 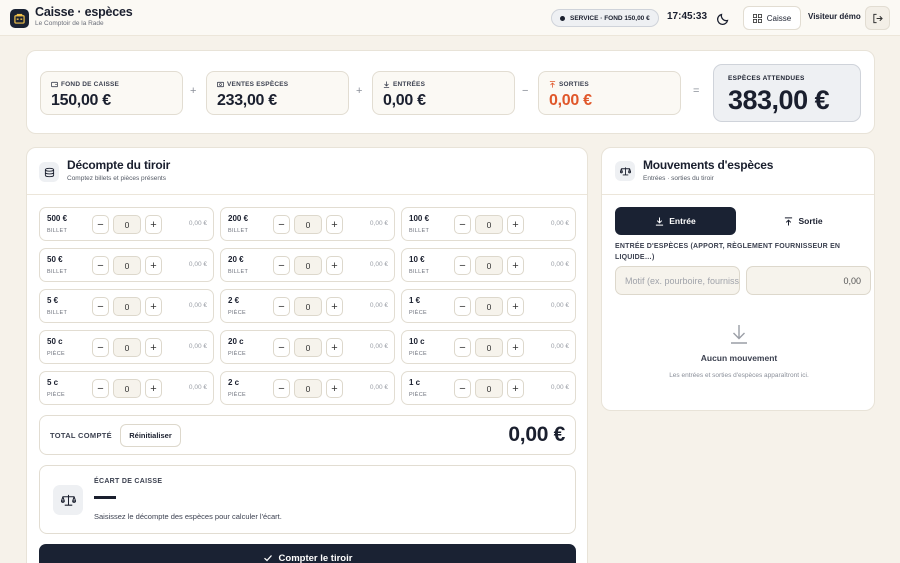 What do you see at coordinates (724, 18) in the screenshot?
I see `moon-icon` at bounding box center [724, 18].